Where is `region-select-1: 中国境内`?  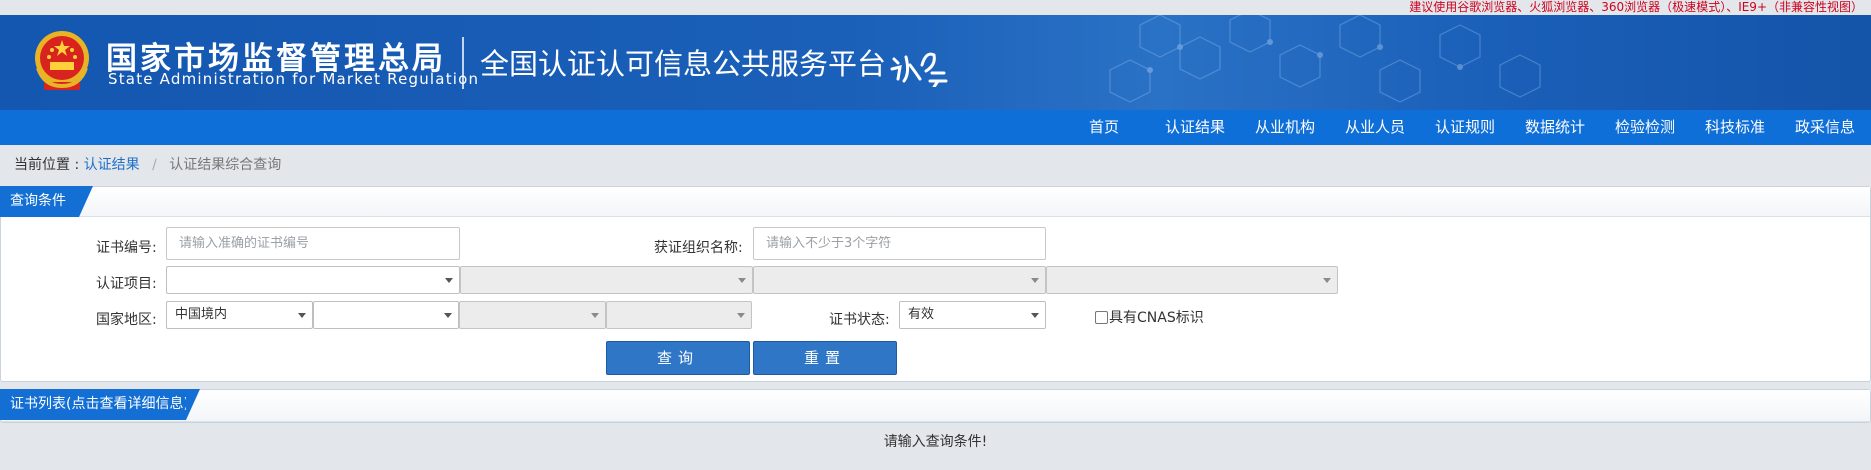
region-select-1: 中国境内 is located at coordinates (239, 315).